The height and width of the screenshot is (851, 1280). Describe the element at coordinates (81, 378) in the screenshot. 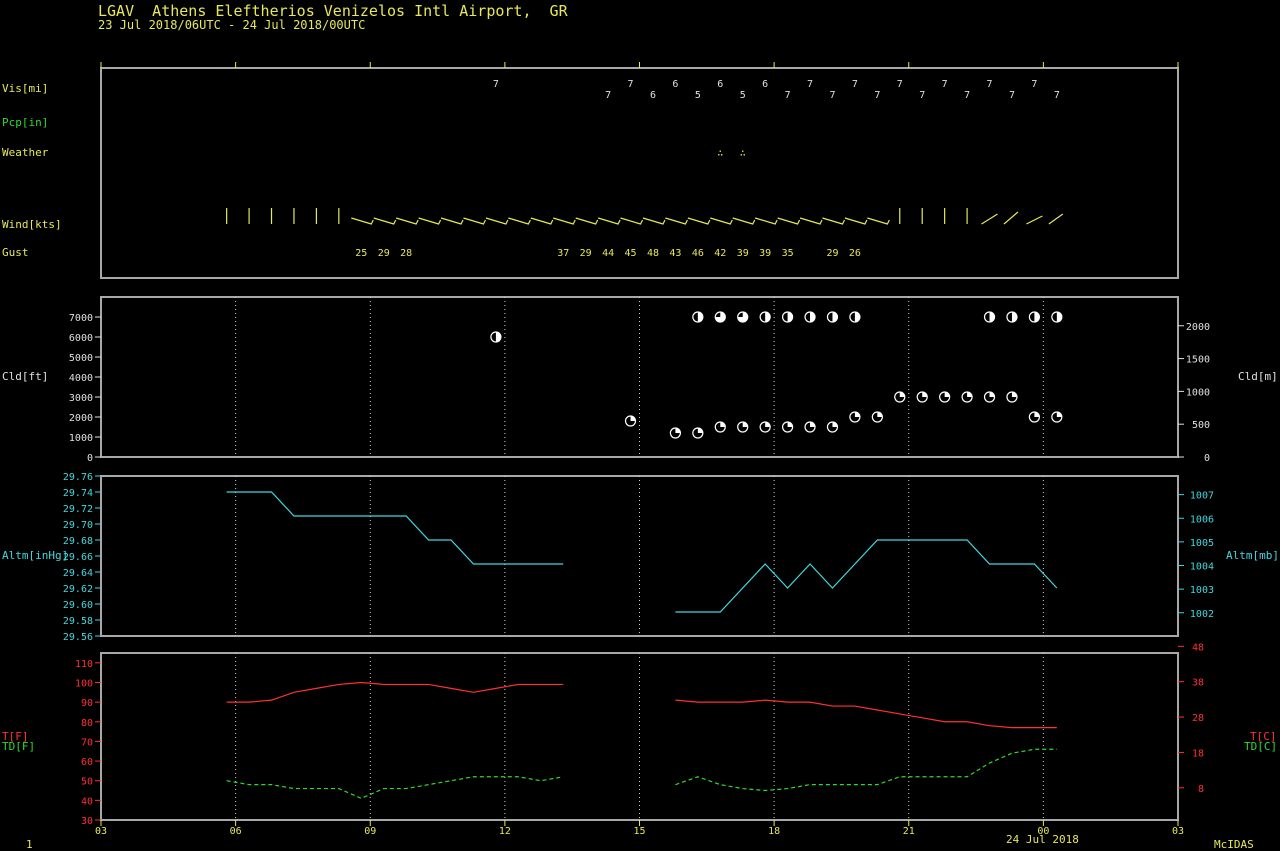

I see `cloud-ytick-label: 4000` at that location.